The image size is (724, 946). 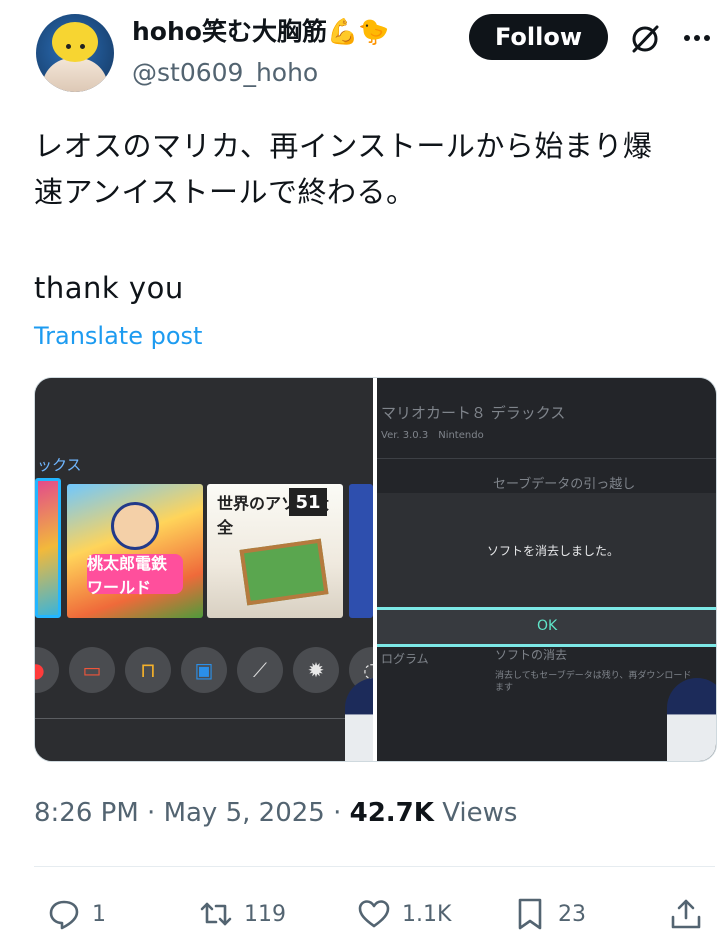 I want to click on dock-album-icon: ▣, so click(x=204, y=670).